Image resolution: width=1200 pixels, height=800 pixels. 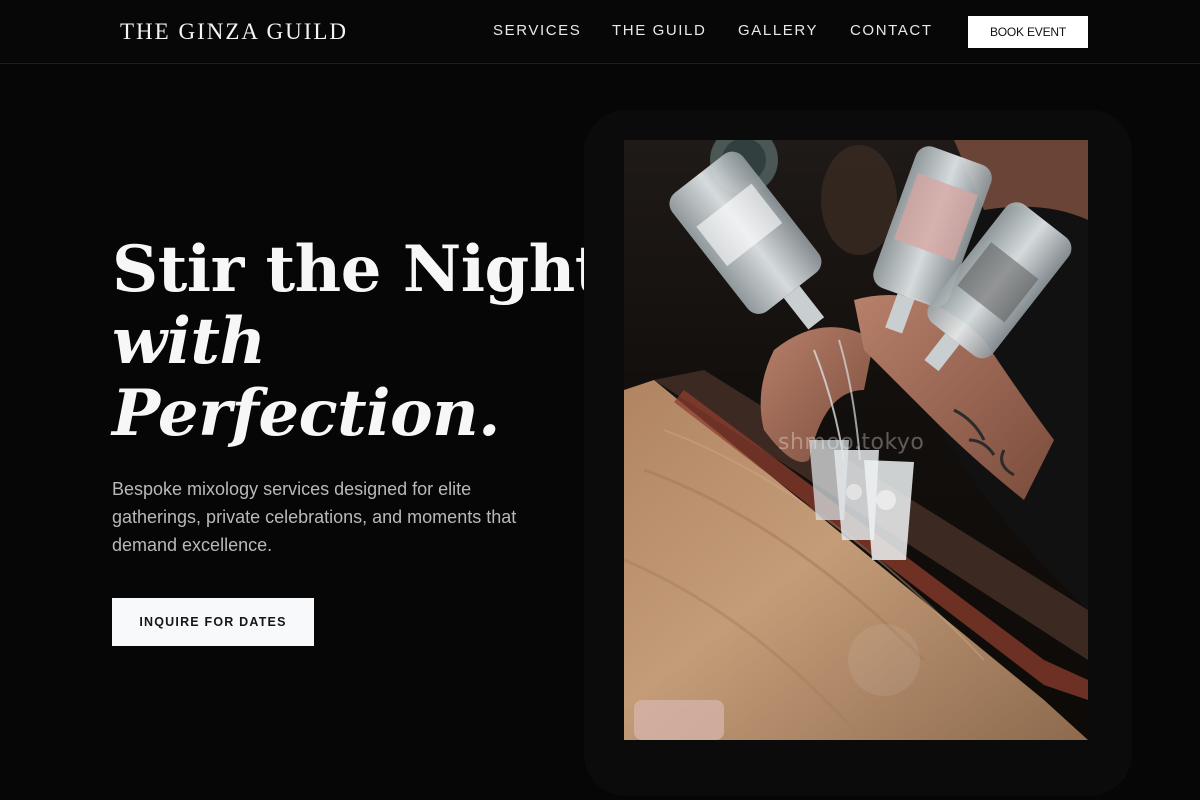 I want to click on photo-watermark: shmoo.tokyo, so click(x=851, y=442).